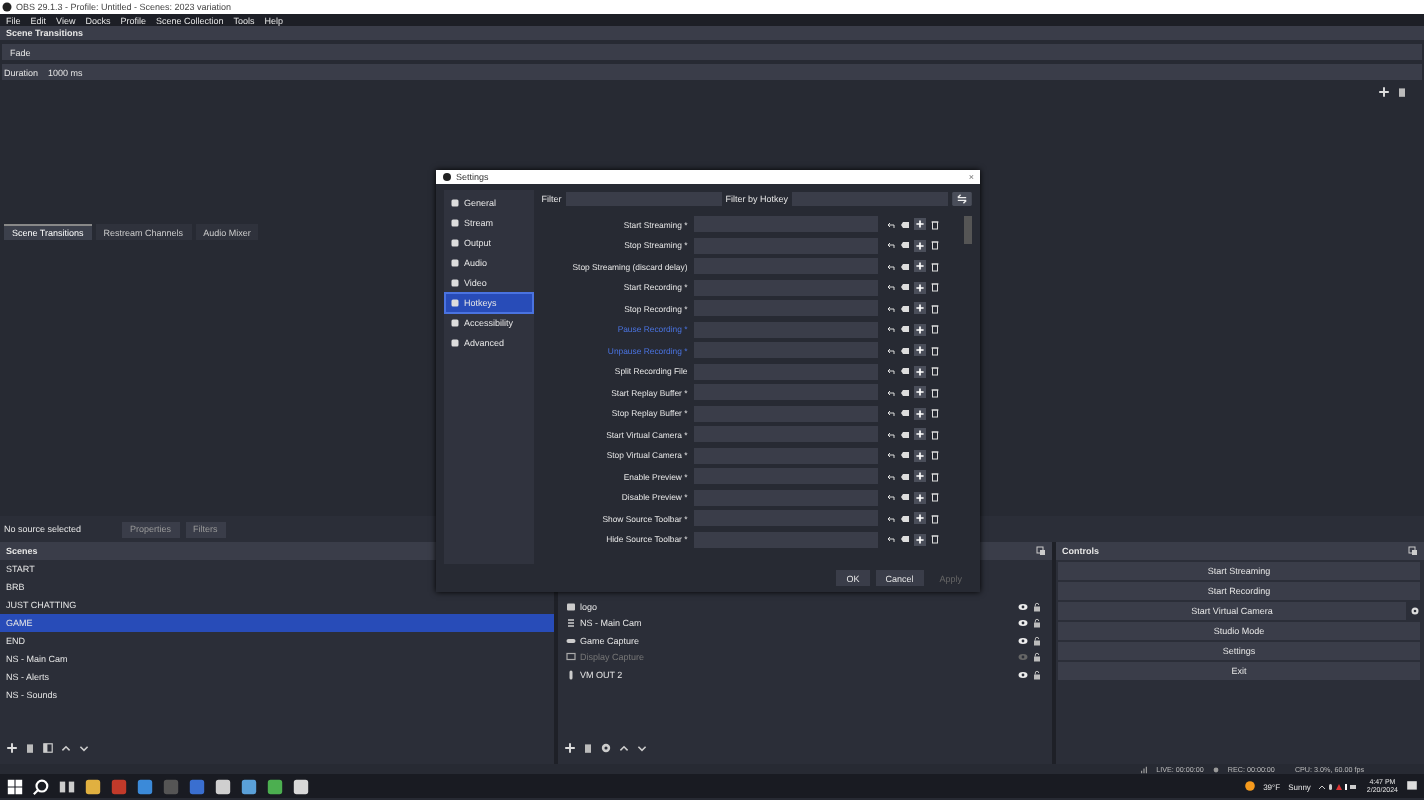  What do you see at coordinates (1249, 786) in the screenshot?
I see `sun-icon` at bounding box center [1249, 786].